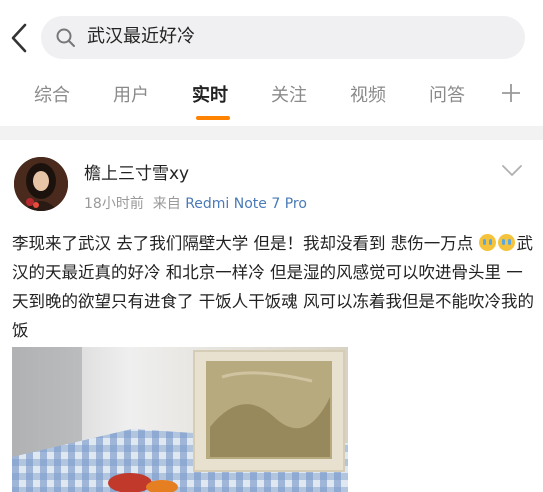 This screenshot has width=543, height=492. Describe the element at coordinates (283, 37) in the screenshot. I see `search-input: 武汉最近好冷` at that location.